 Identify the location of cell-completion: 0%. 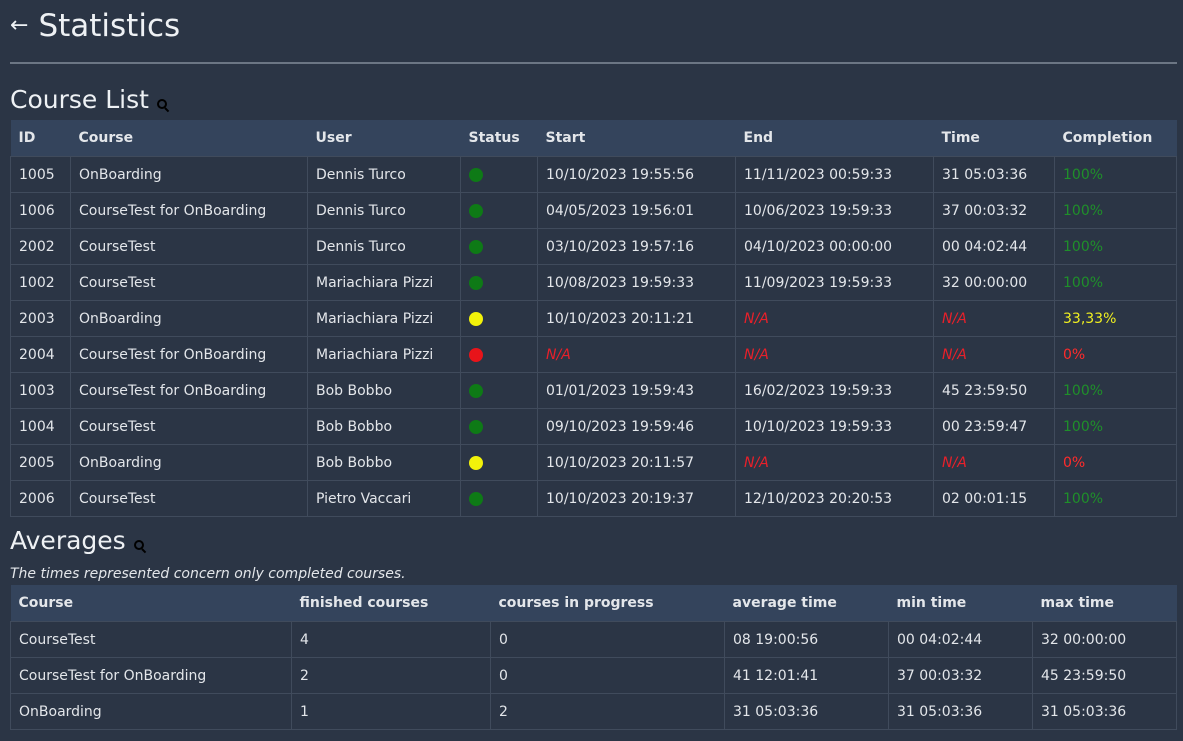
(1115, 354).